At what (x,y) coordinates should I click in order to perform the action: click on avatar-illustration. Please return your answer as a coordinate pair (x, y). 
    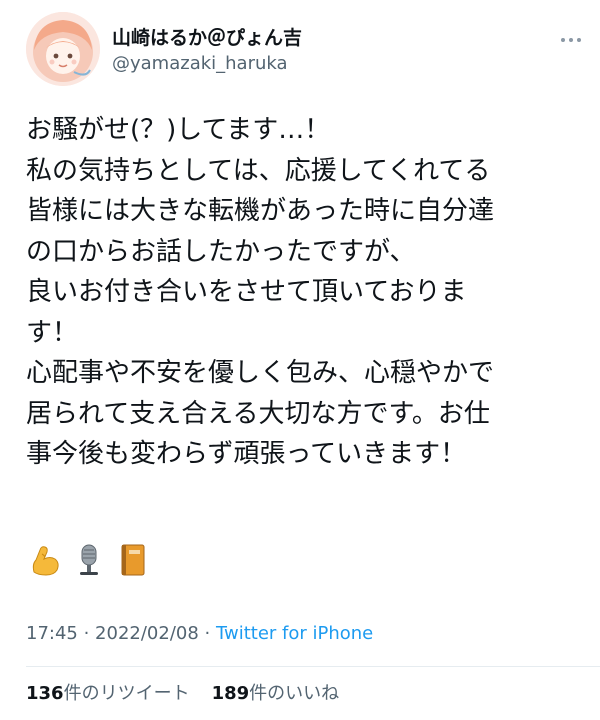
    Looking at the image, I should click on (63, 49).